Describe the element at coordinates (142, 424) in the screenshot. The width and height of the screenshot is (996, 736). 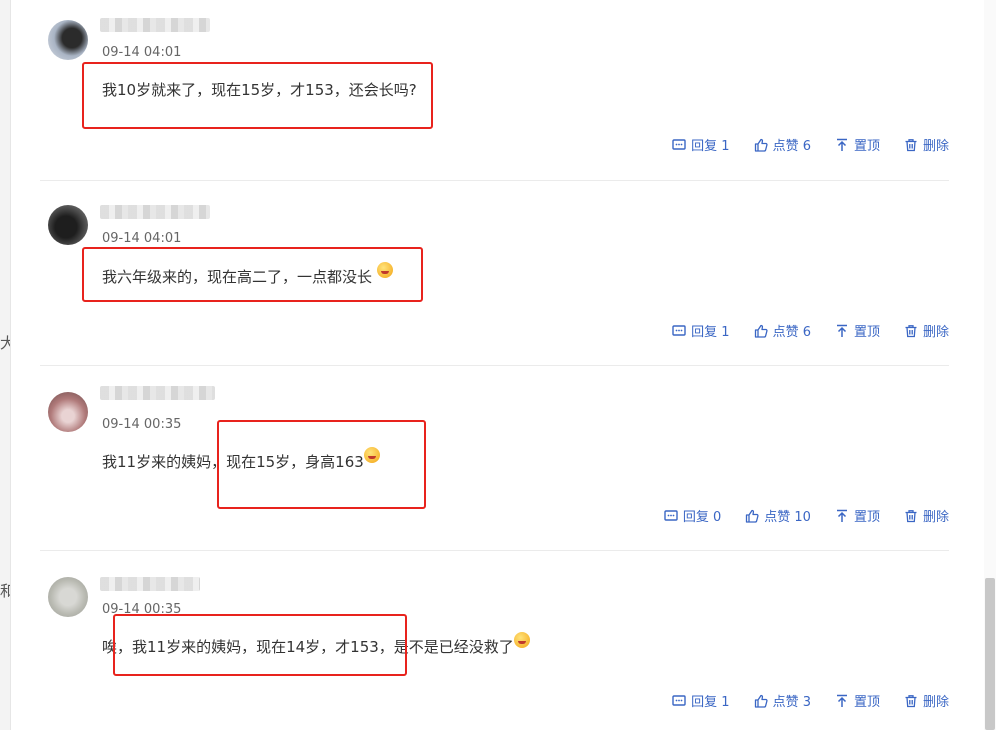
I see `comment-time: 09-14 00:35` at that location.